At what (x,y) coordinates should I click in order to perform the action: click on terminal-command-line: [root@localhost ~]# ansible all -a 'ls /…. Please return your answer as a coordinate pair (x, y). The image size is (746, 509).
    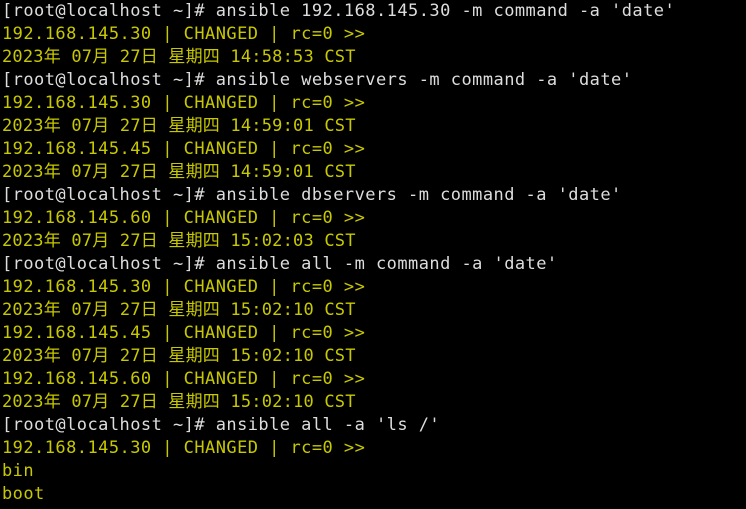
    Looking at the image, I should click on (221, 425).